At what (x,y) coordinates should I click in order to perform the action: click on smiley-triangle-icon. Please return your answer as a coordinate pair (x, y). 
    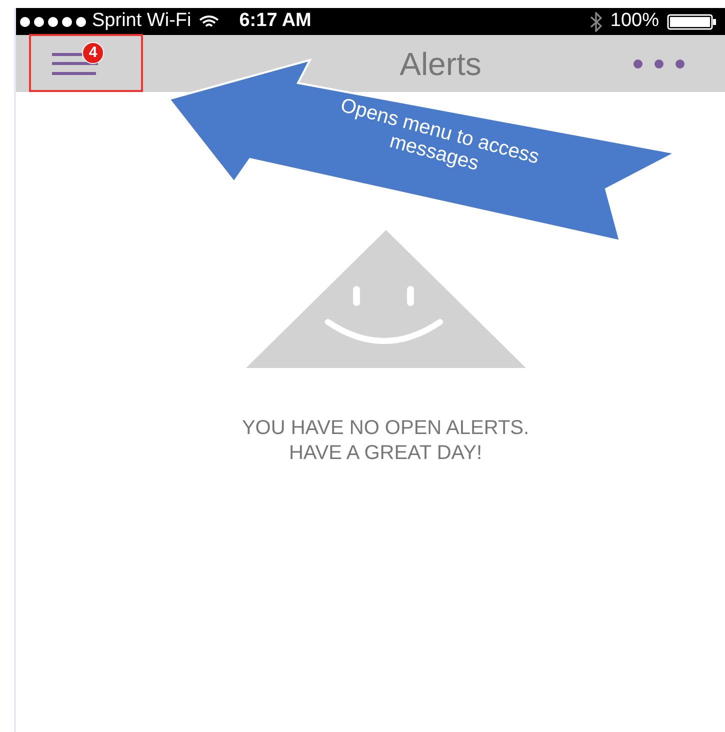
    Looking at the image, I should click on (386, 299).